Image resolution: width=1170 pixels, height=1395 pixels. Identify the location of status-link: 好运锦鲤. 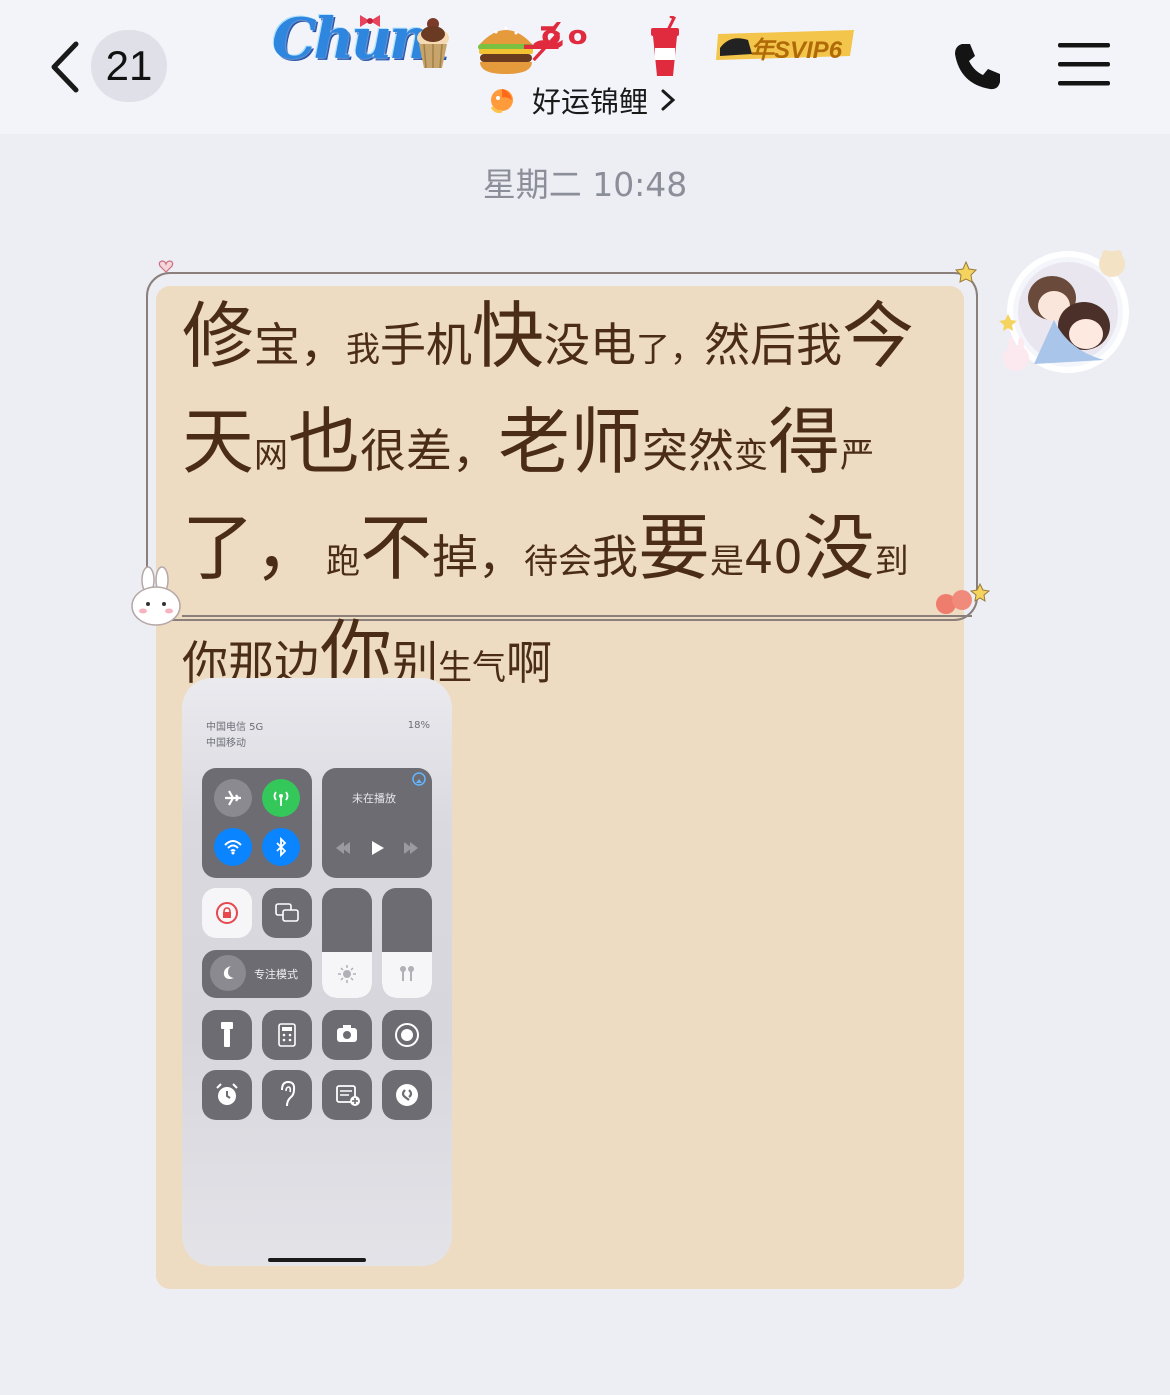
(582, 100).